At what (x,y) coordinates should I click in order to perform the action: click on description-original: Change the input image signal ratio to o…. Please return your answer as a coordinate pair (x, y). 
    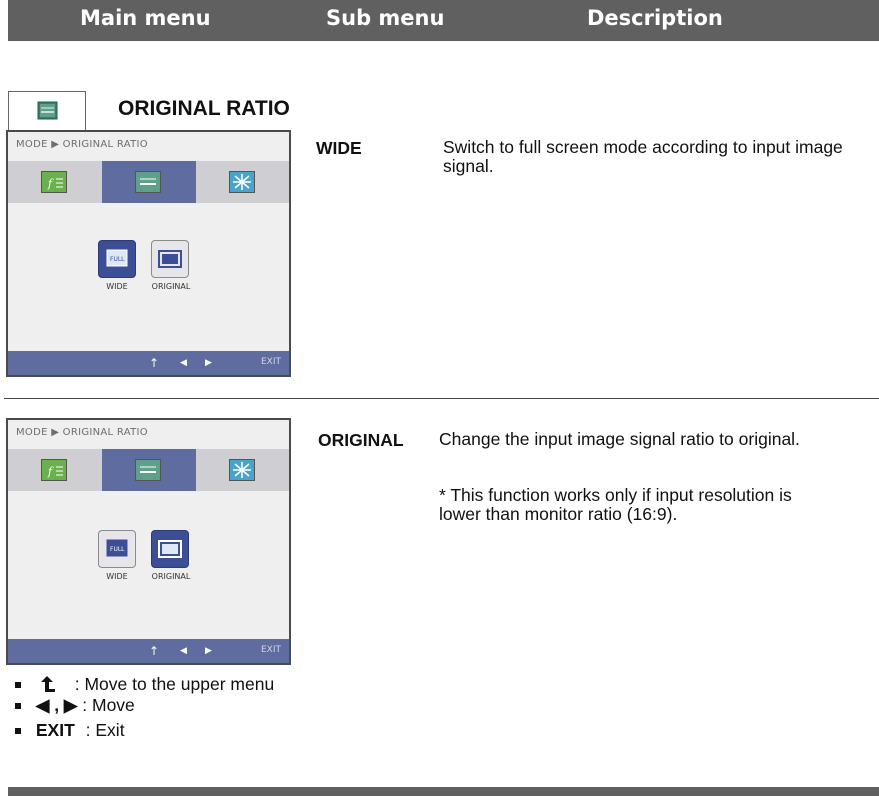
    Looking at the image, I should click on (619, 439).